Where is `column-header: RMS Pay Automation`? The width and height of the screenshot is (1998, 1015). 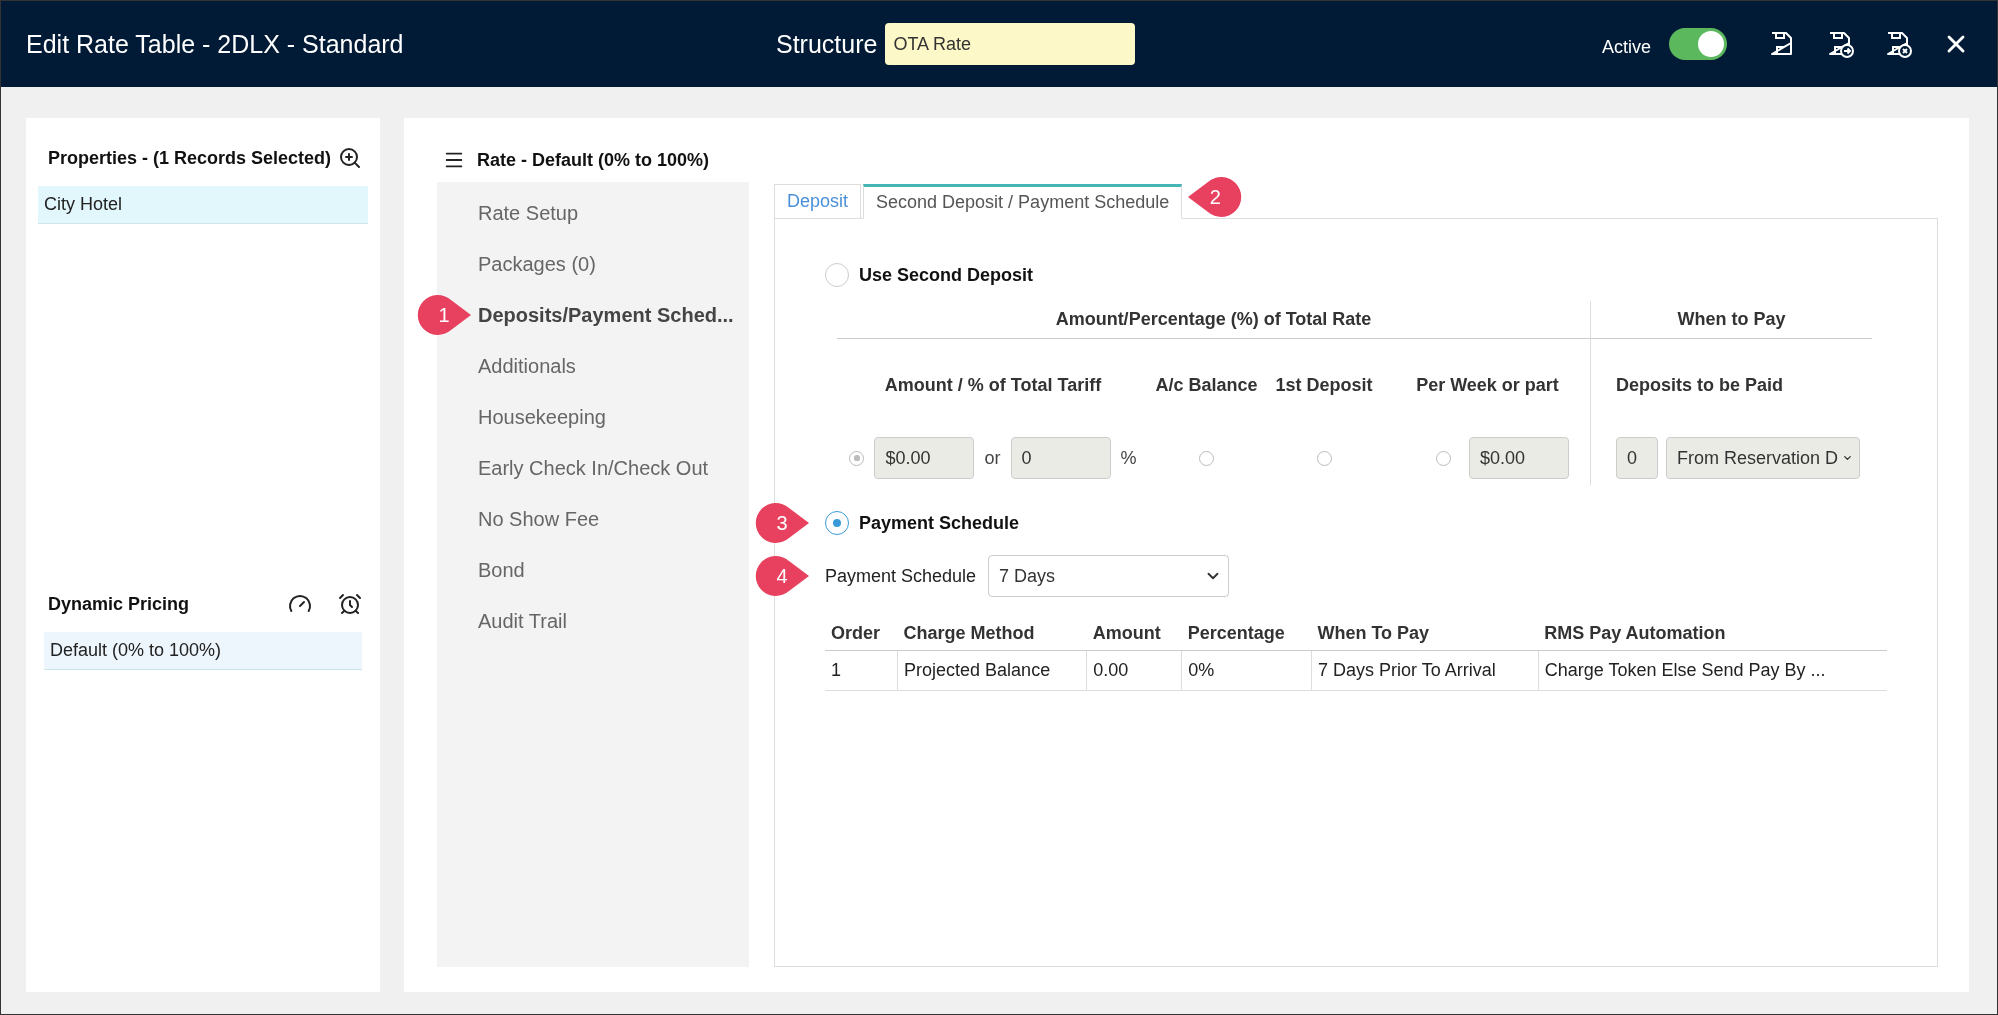
column-header: RMS Pay Automation is located at coordinates (1712, 634).